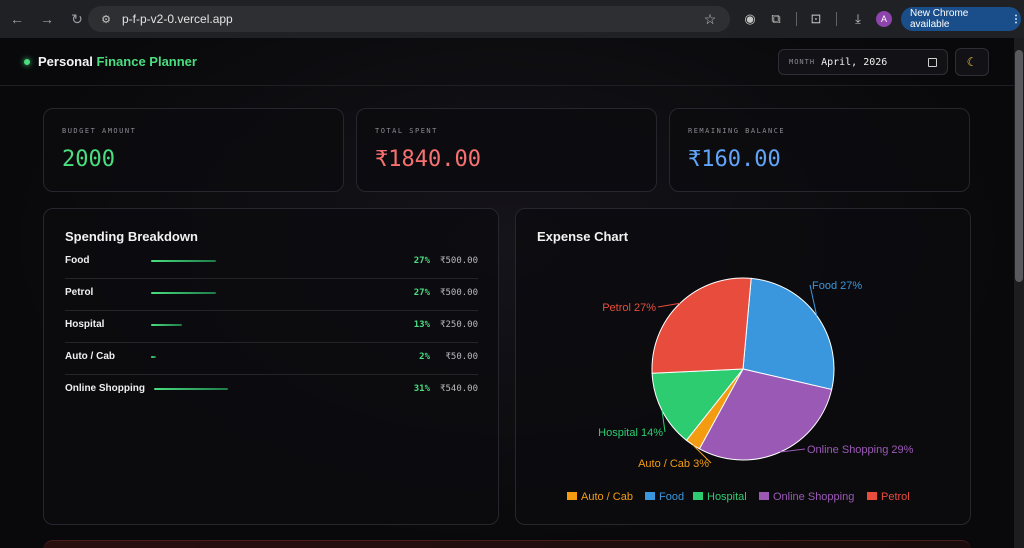 The image size is (1024, 548). I want to click on profile-avatar: A, so click(884, 19).